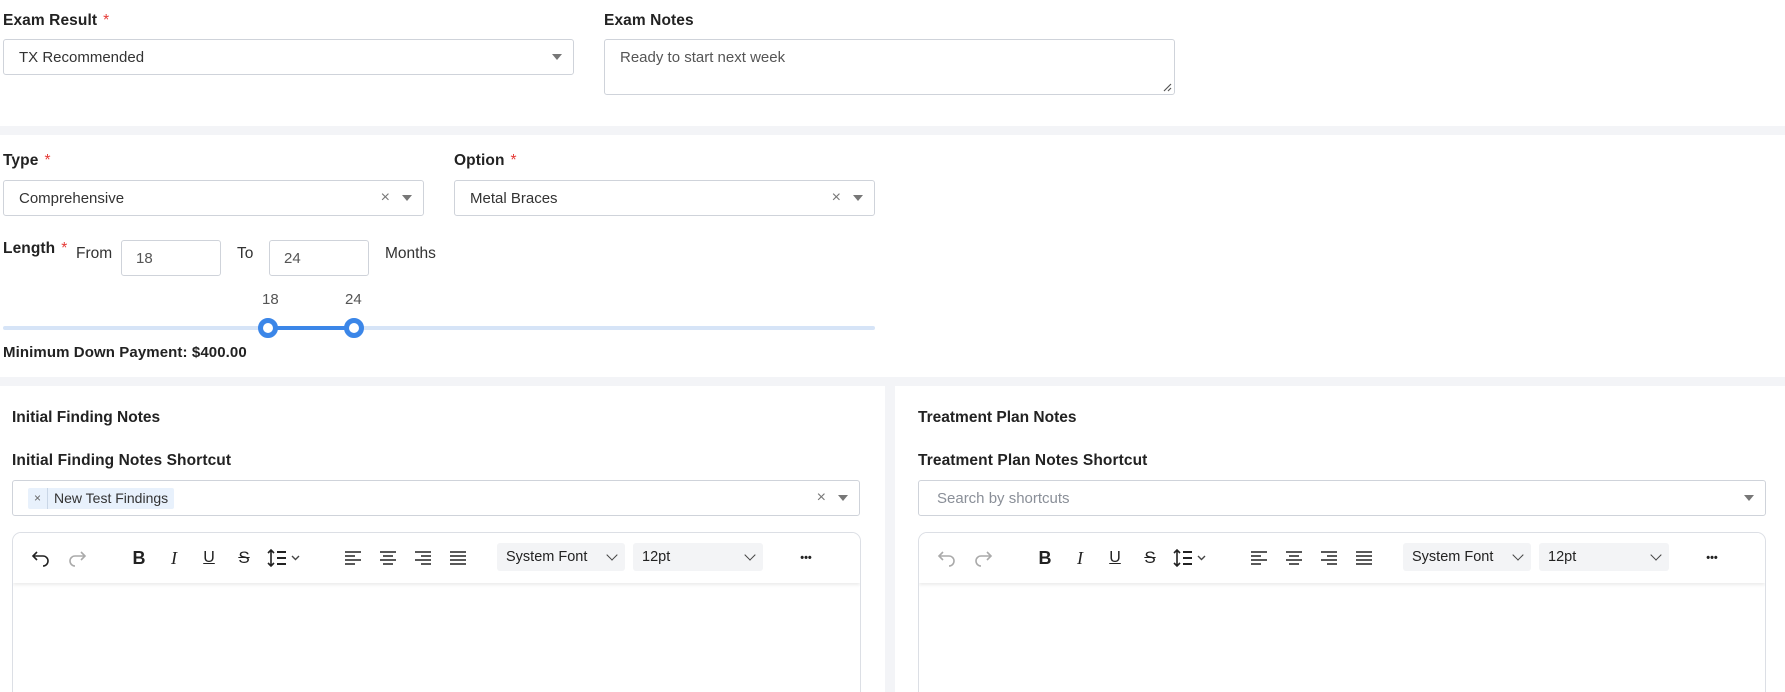 The height and width of the screenshot is (692, 1785). Describe the element at coordinates (311, 328) in the screenshot. I see `length-slider-range` at that location.